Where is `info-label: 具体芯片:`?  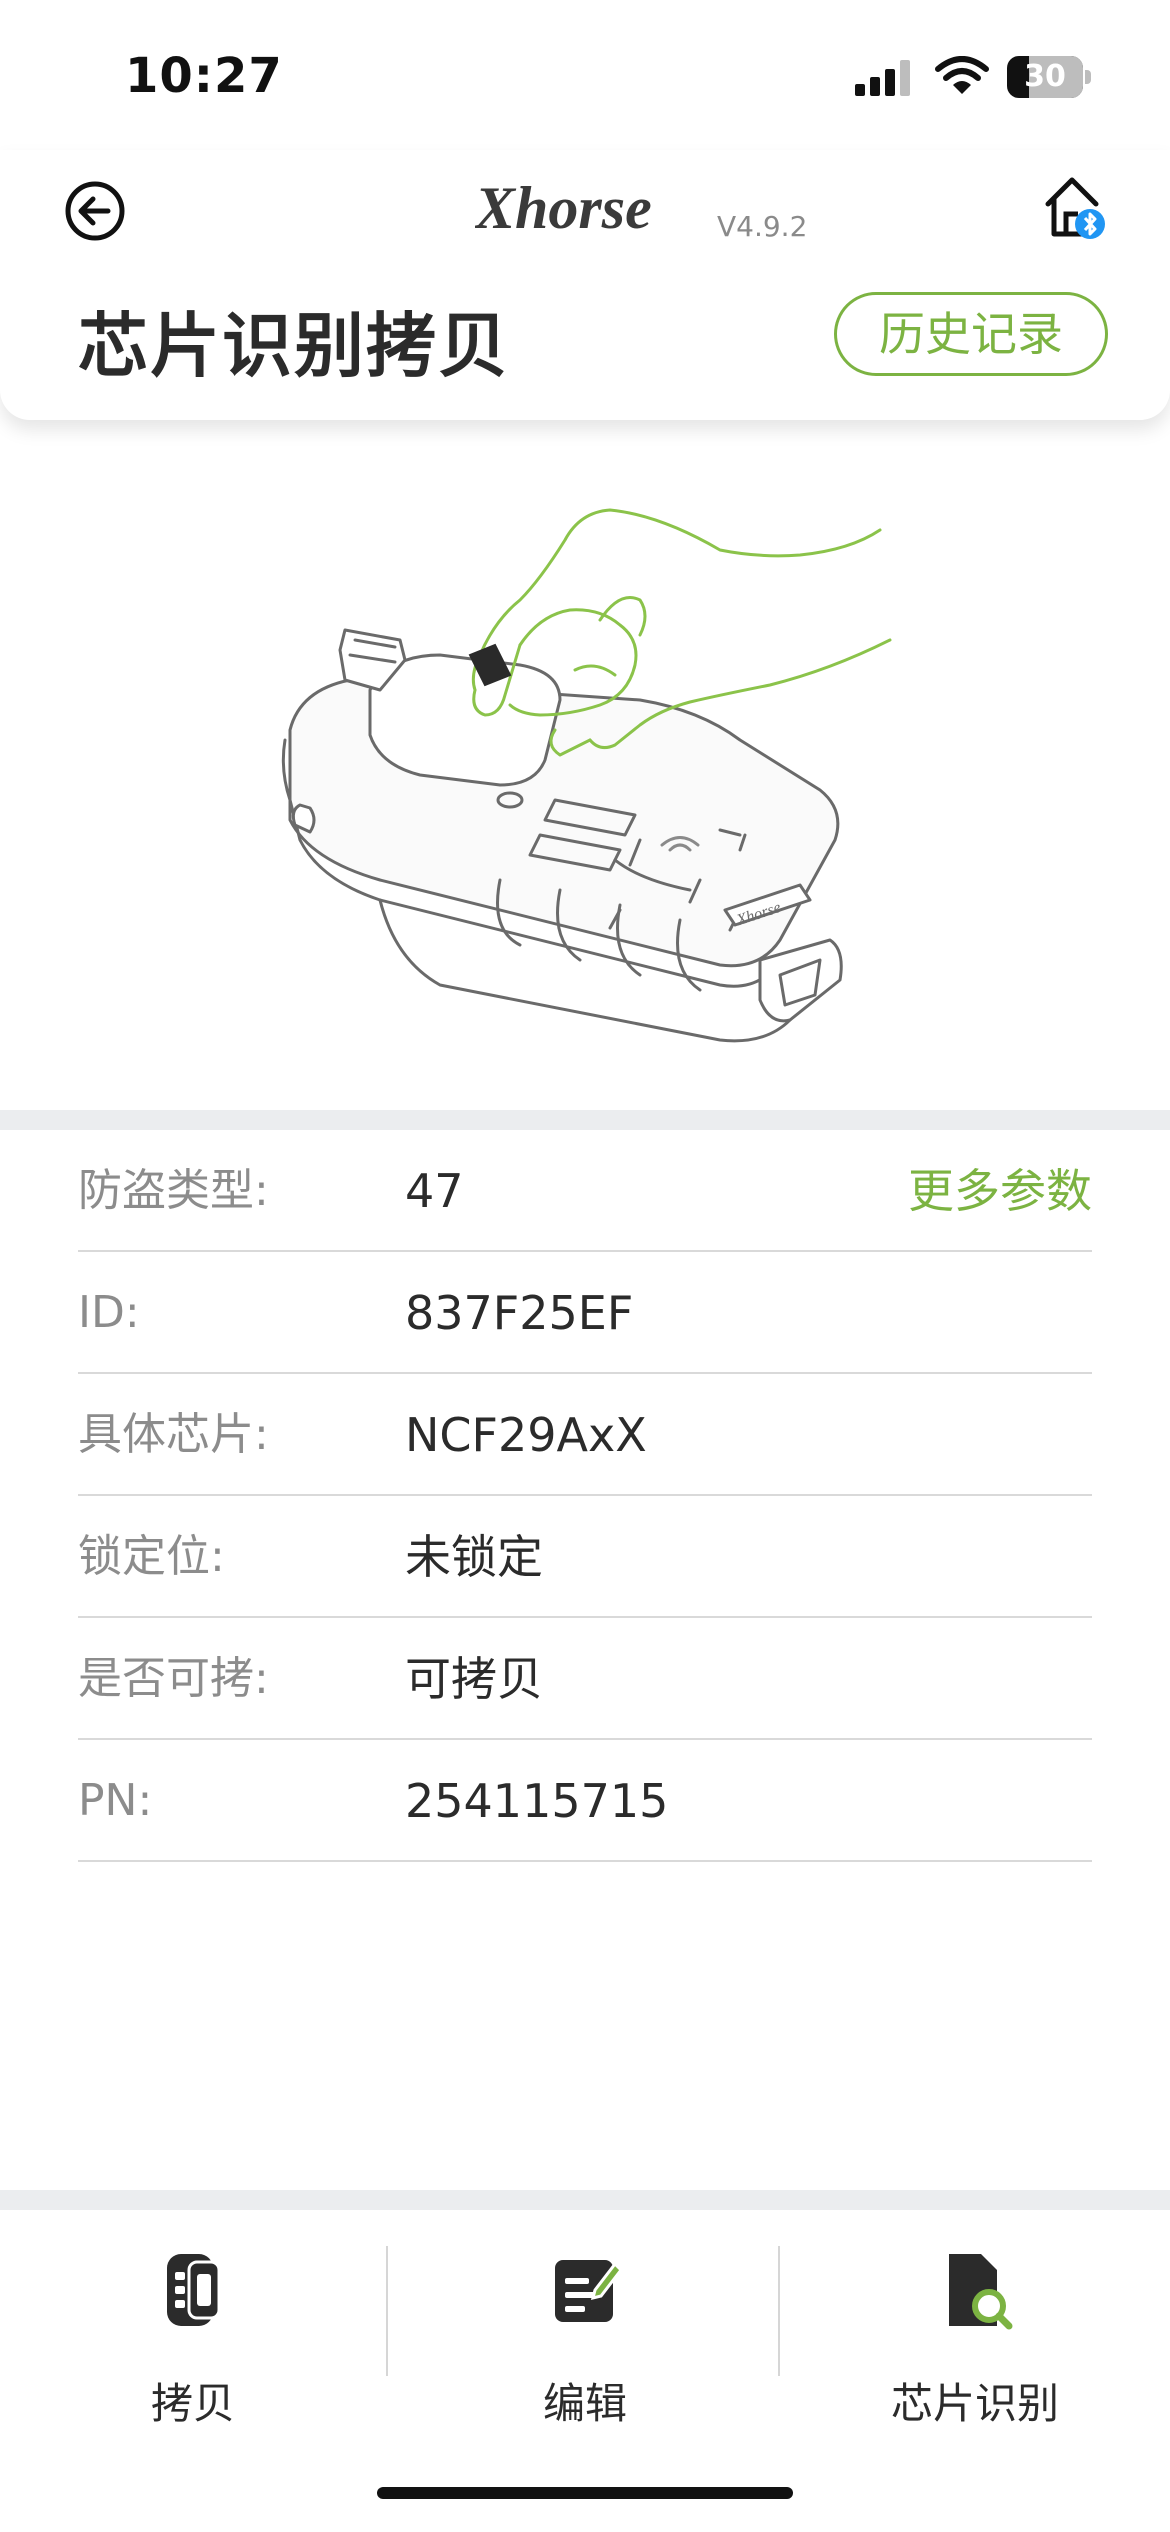
info-label: 具体芯片: is located at coordinates (173, 1434).